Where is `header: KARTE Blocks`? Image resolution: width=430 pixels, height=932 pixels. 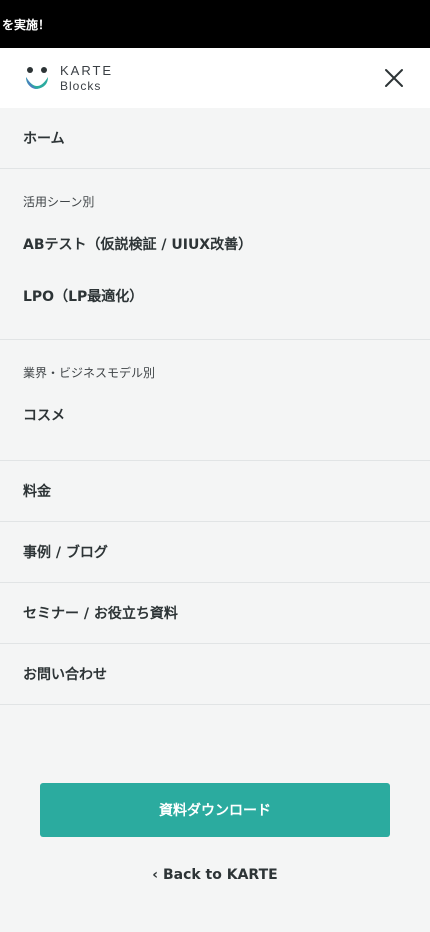 header: KARTE Blocks is located at coordinates (215, 78).